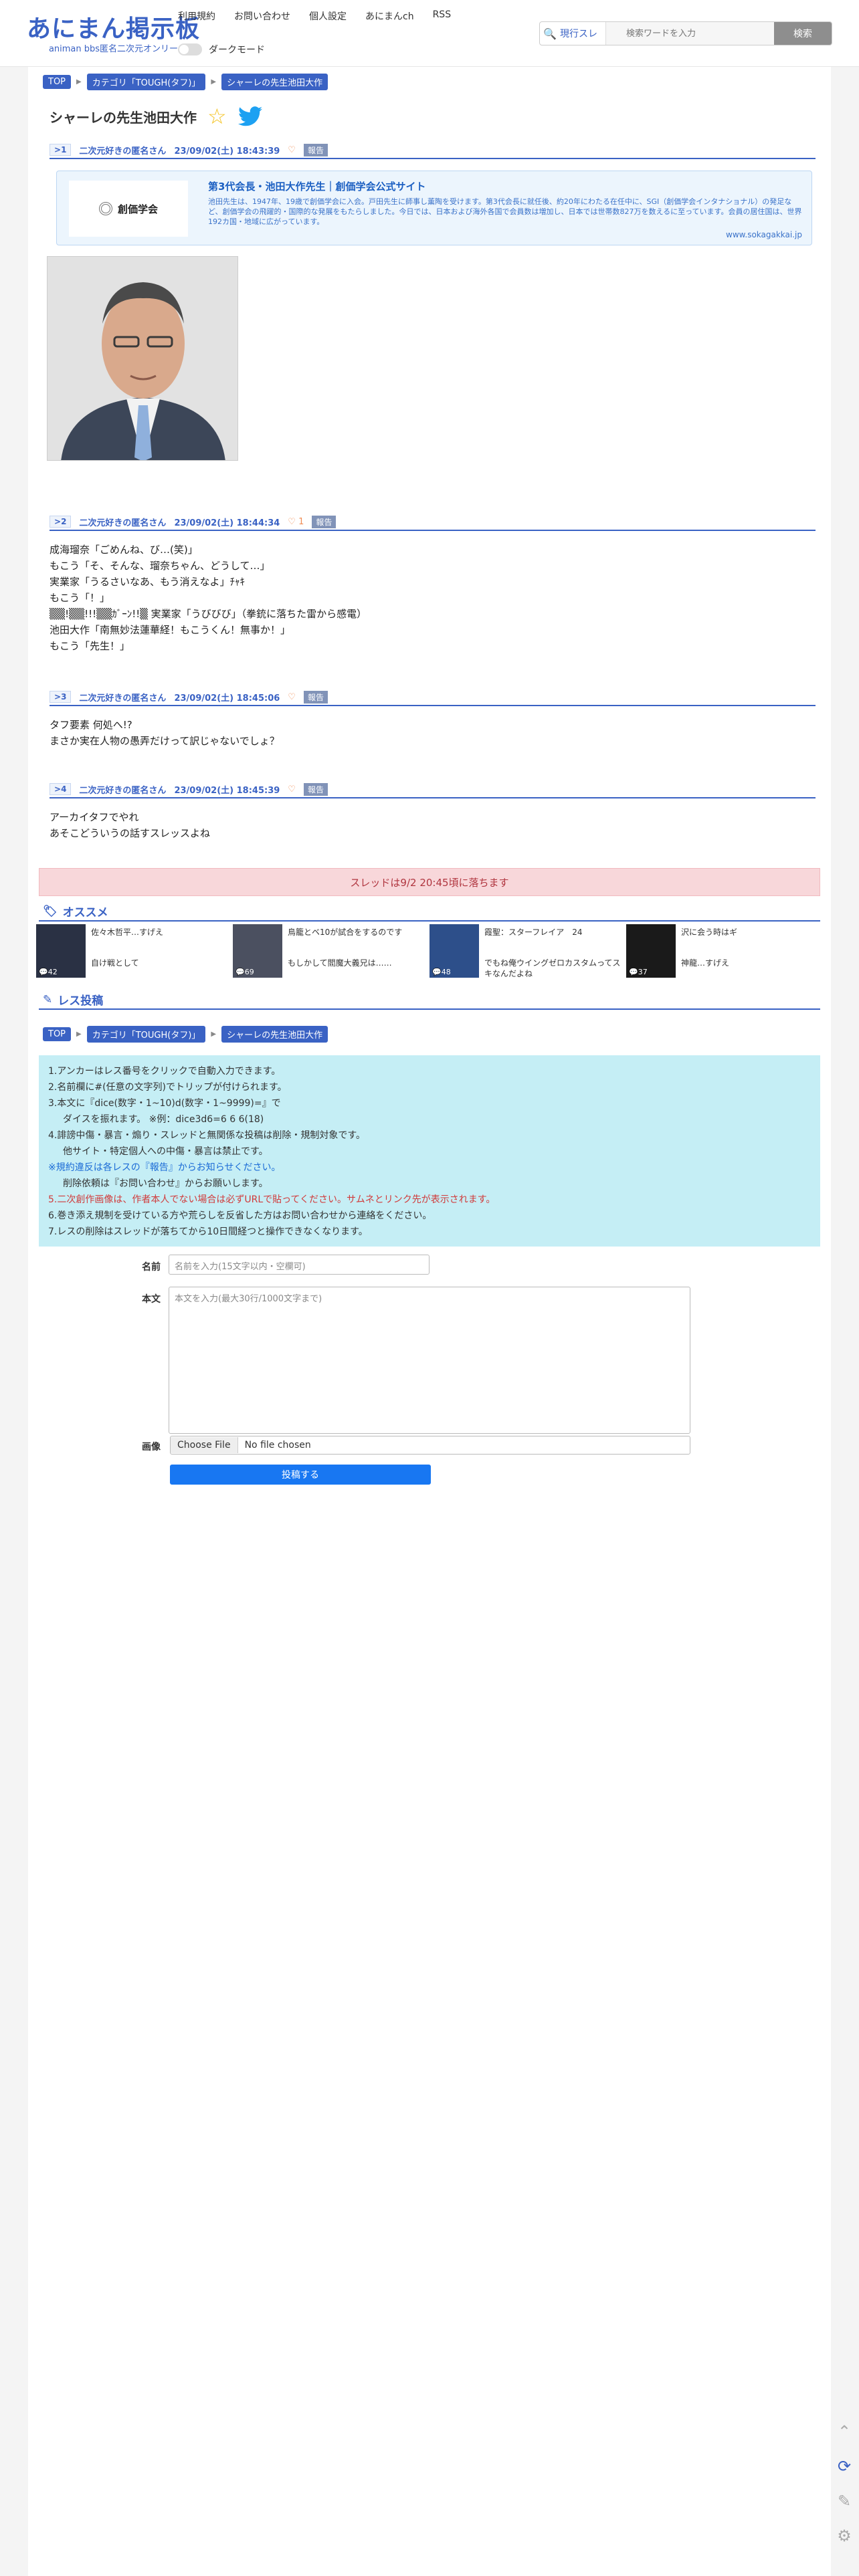  What do you see at coordinates (204, 1445) in the screenshot?
I see `choose-file-button: Choose File` at bounding box center [204, 1445].